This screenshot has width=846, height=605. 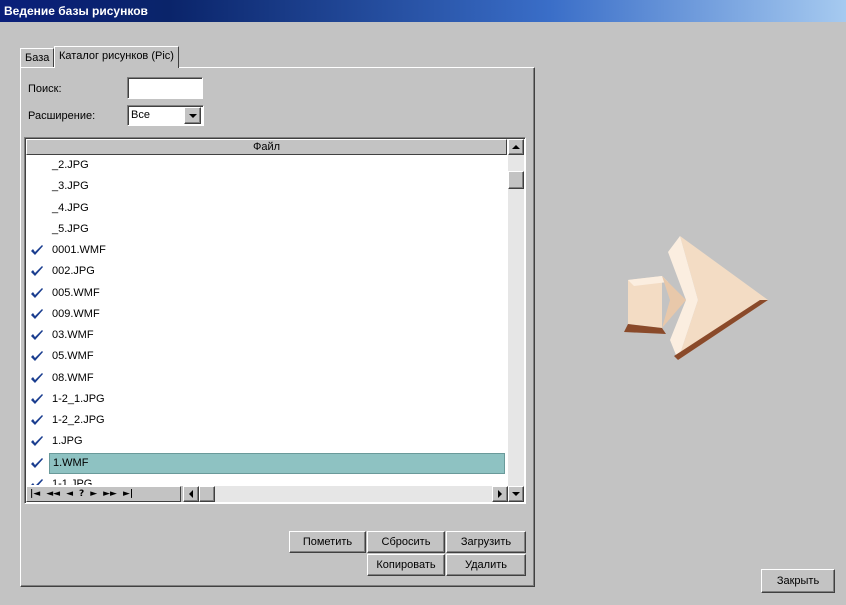 I want to click on table-row: 009.WMF, so click(x=266, y=314).